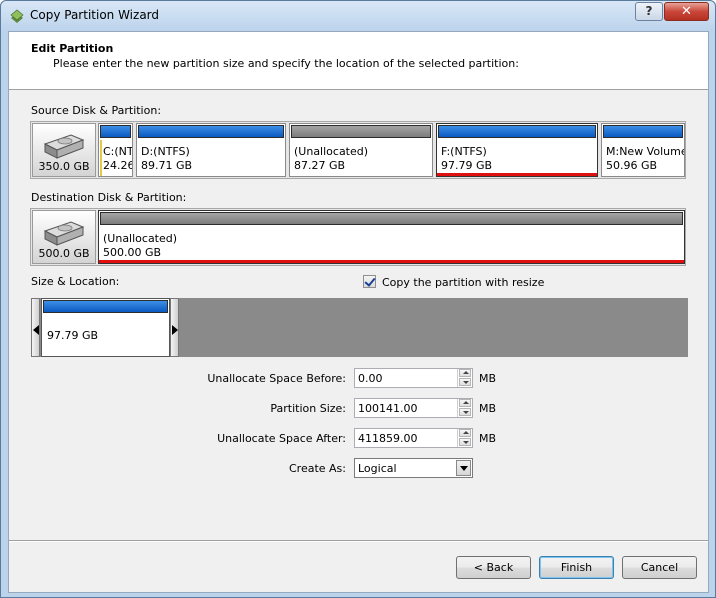 Image resolution: width=716 pixels, height=598 pixels. Describe the element at coordinates (369, 281) in the screenshot. I see `copy-with-resize-checkbox` at that location.